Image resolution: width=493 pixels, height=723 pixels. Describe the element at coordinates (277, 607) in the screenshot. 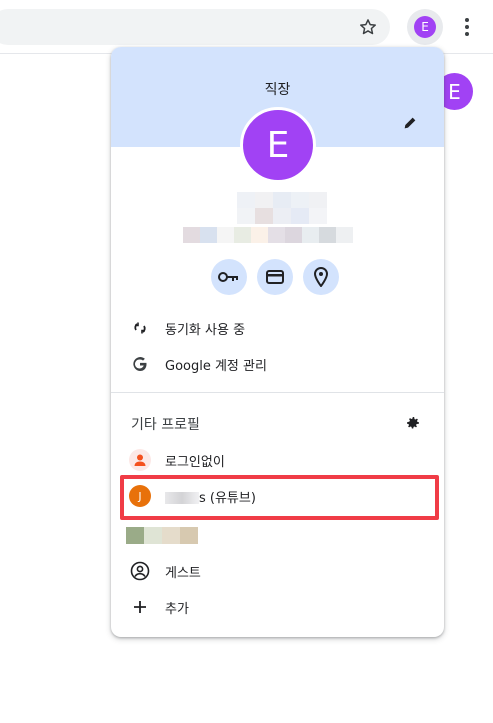

I see `add-profile-row: 추가` at that location.